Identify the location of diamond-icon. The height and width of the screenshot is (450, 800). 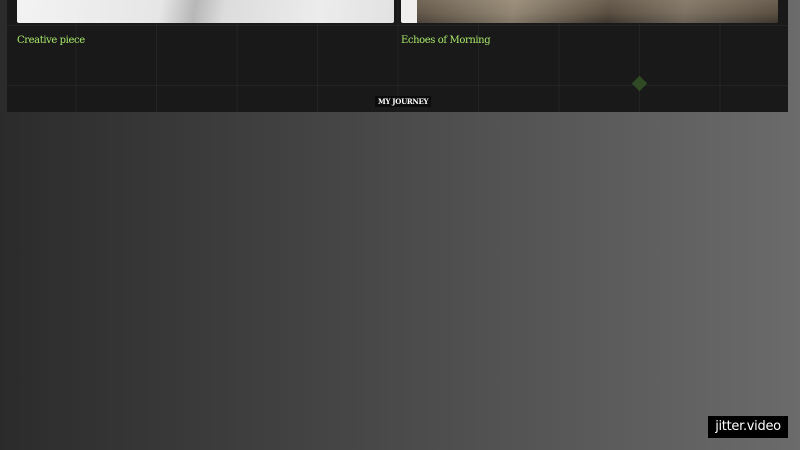
(639, 83).